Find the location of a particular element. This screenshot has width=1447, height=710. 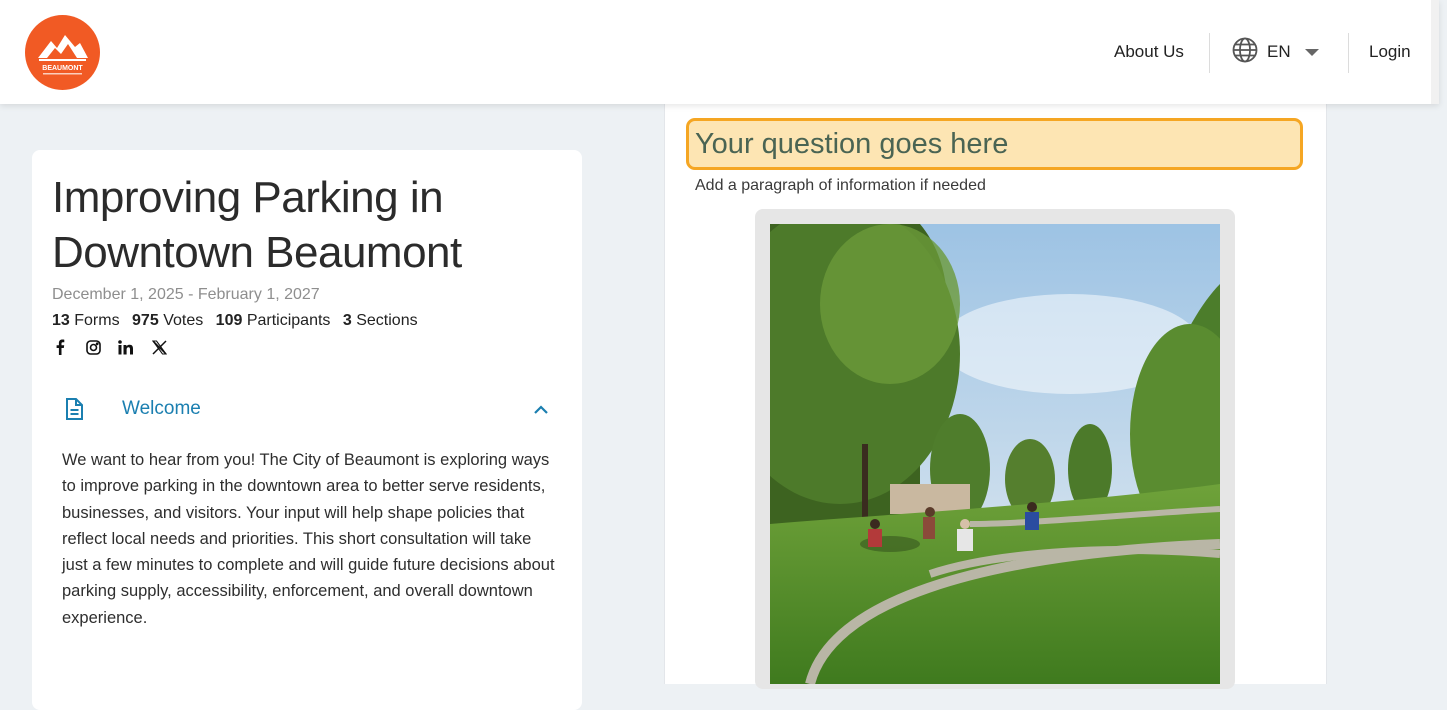

sections-count: 3 is located at coordinates (347, 320).